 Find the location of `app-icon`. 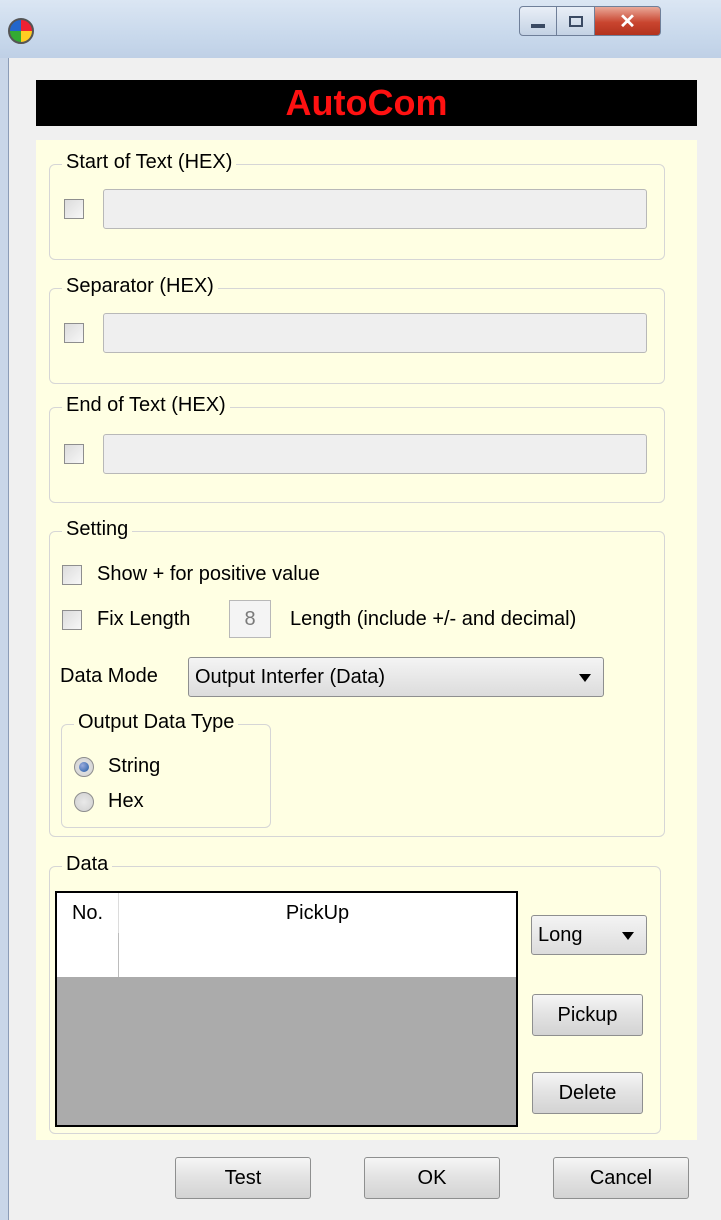

app-icon is located at coordinates (21, 31).